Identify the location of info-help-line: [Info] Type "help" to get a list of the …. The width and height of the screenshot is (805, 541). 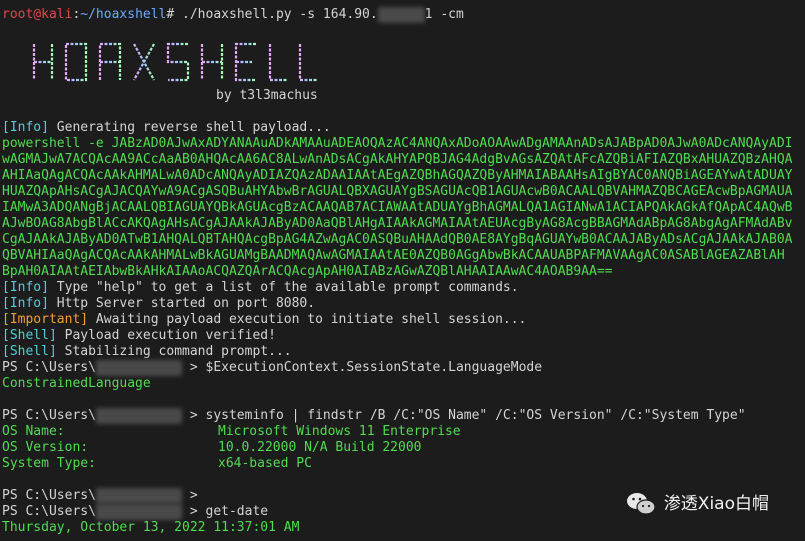
(260, 287).